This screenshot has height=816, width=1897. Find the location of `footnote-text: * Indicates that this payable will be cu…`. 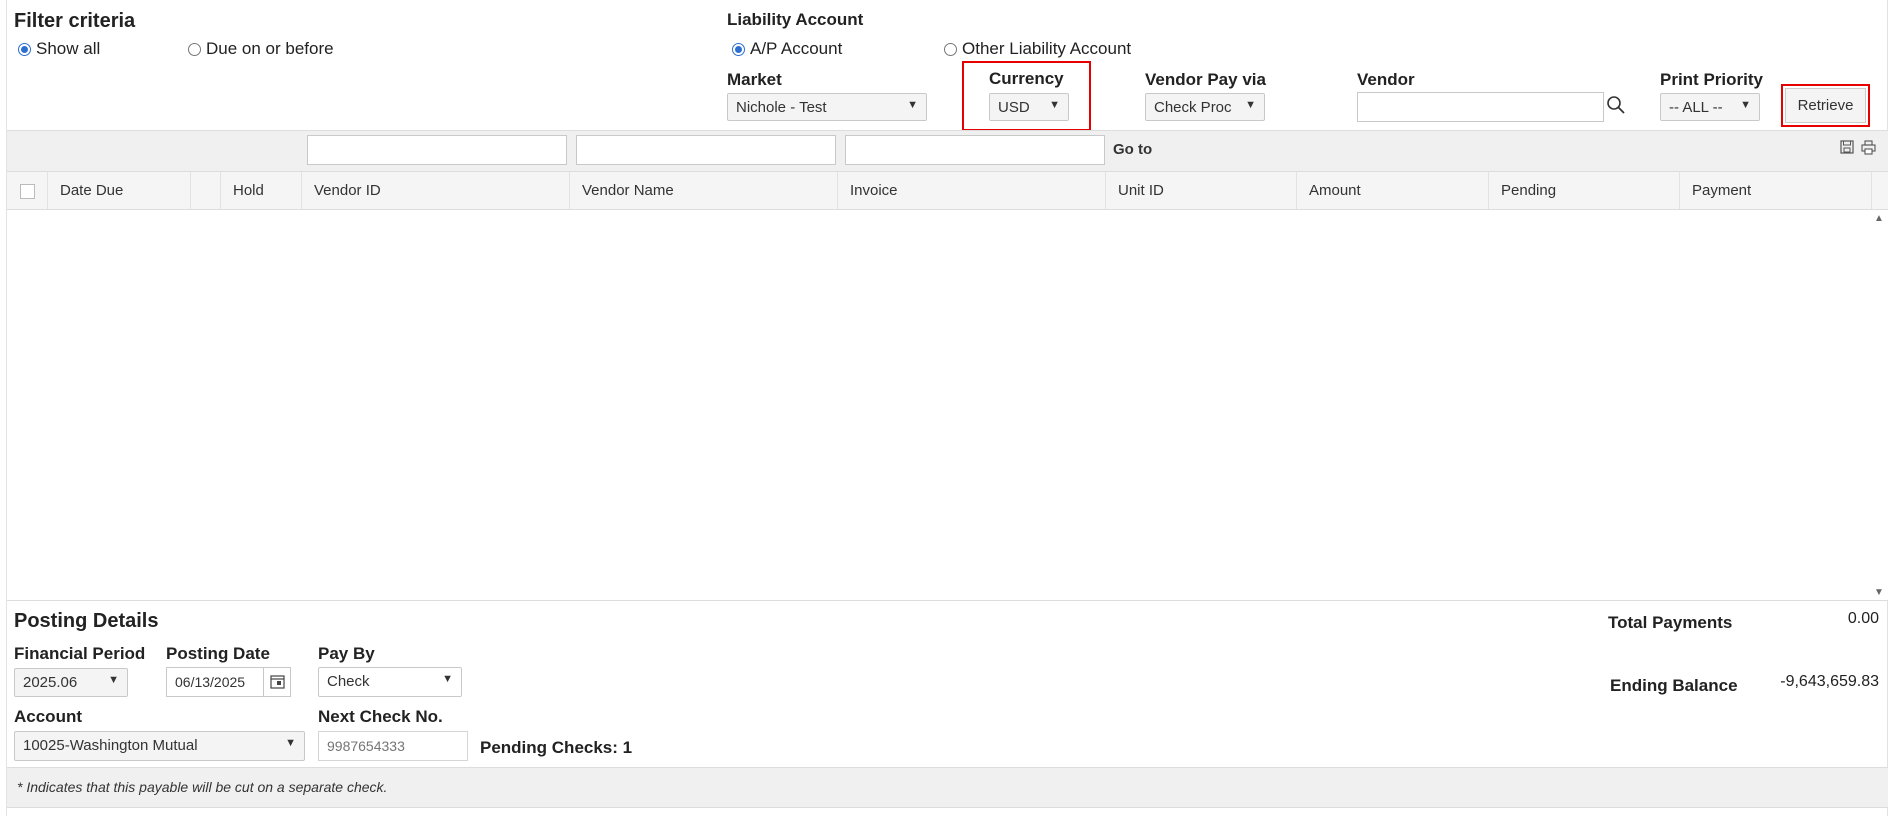

footnote-text: * Indicates that this payable will be cu… is located at coordinates (202, 787).